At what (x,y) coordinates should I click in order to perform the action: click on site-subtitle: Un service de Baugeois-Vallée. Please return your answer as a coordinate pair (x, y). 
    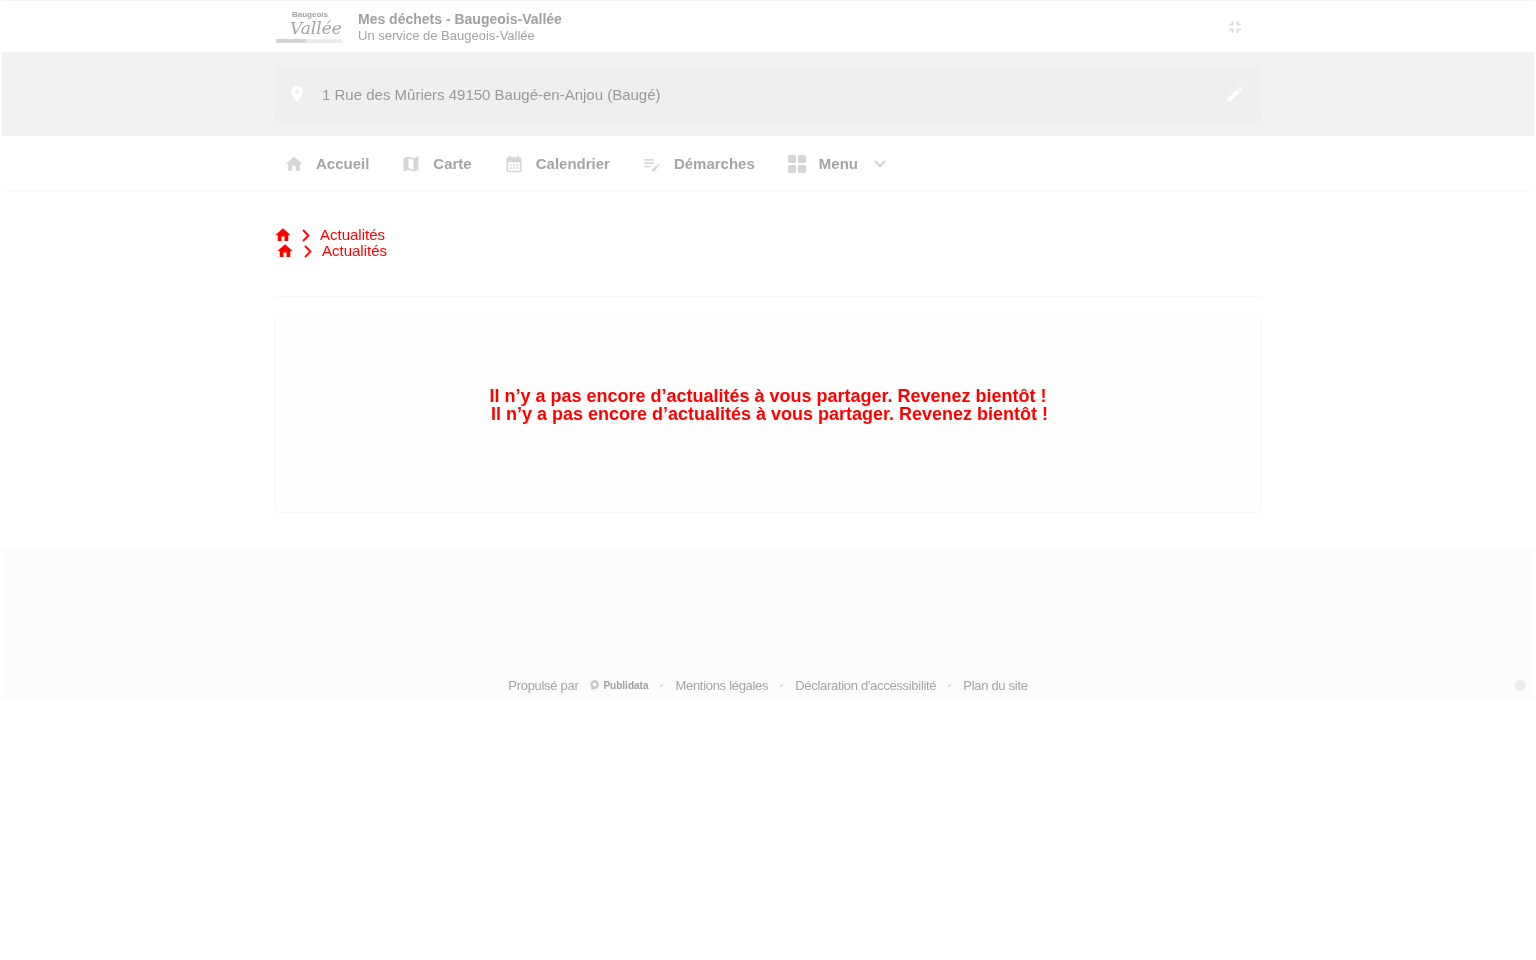
    Looking at the image, I should click on (447, 35).